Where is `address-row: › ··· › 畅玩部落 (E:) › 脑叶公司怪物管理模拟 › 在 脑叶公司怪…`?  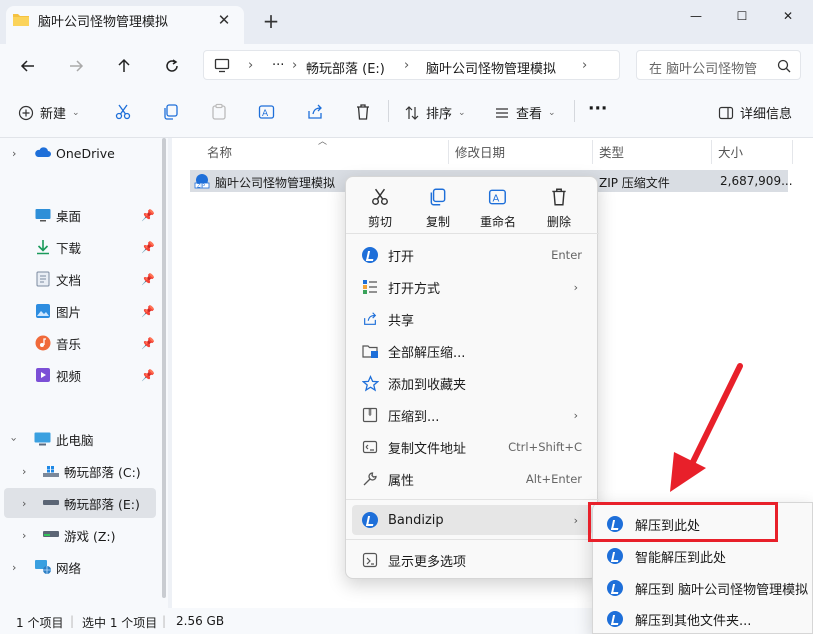
address-row: › ··· › 畅玩部落 (E:) › 脑叶公司怪物管理模拟 › 在 脑叶公司怪… is located at coordinates (406, 65).